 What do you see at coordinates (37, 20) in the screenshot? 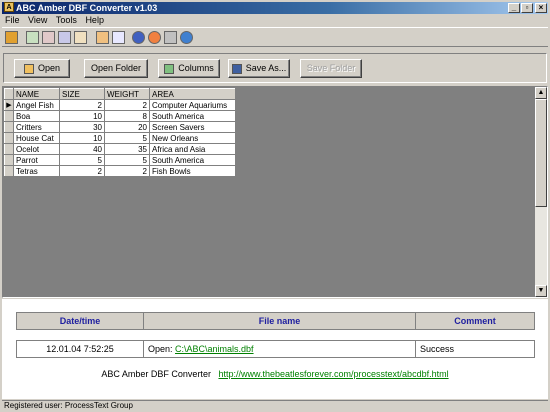
I see `menu-view: View` at bounding box center [37, 20].